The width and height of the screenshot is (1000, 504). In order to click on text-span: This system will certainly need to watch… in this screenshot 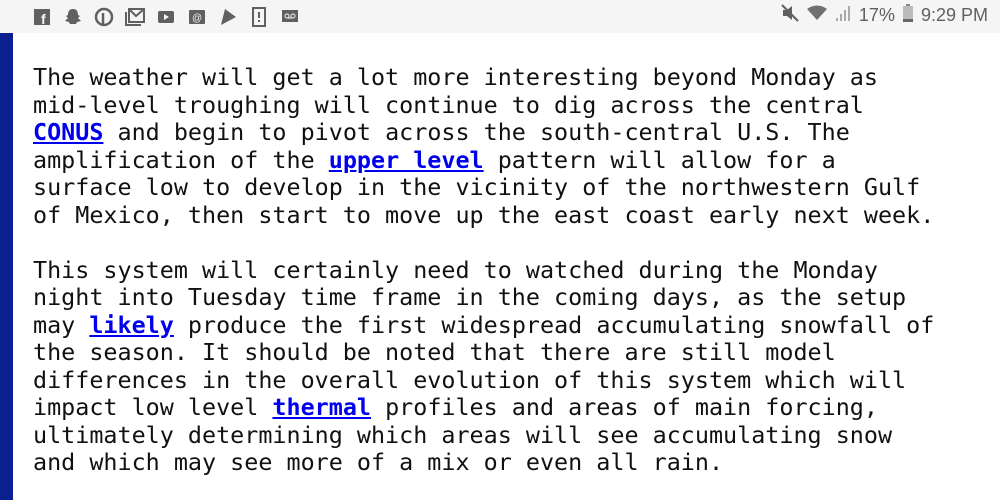, I will do `click(455, 269)`.